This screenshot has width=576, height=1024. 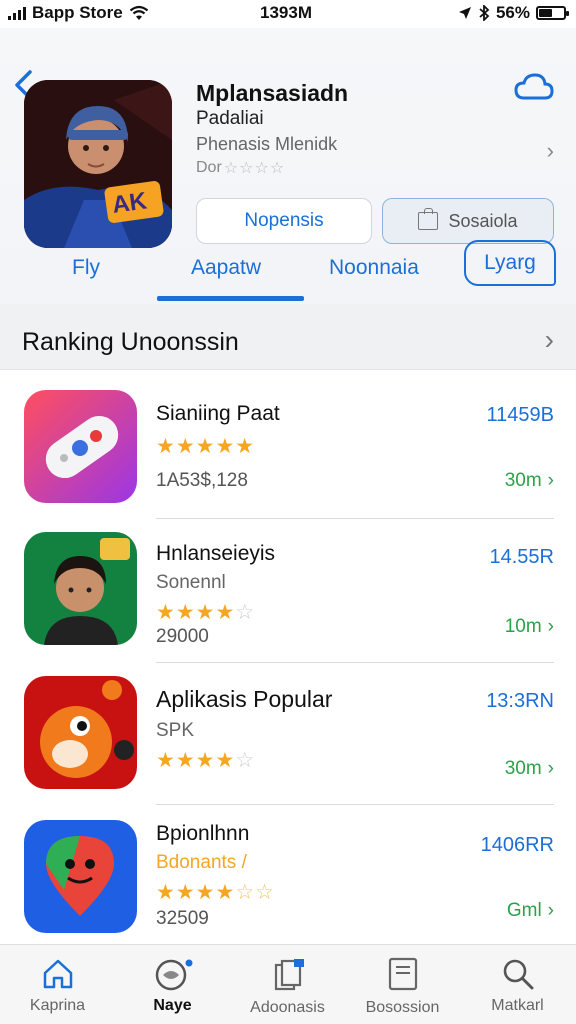 I want to click on bag-icon, so click(x=428, y=219).